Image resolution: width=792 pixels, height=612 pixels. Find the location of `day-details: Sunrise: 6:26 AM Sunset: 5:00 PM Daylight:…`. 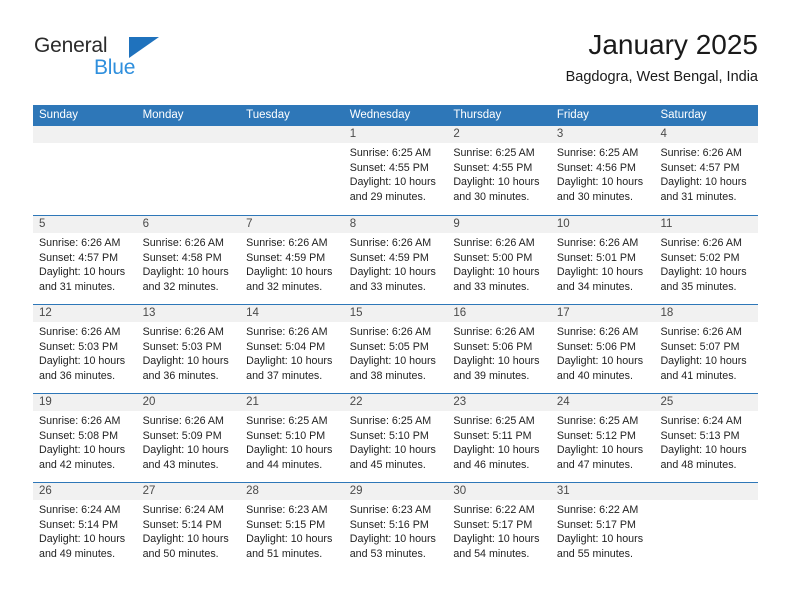

day-details: Sunrise: 6:26 AM Sunset: 5:00 PM Daylight:… is located at coordinates (499, 263).